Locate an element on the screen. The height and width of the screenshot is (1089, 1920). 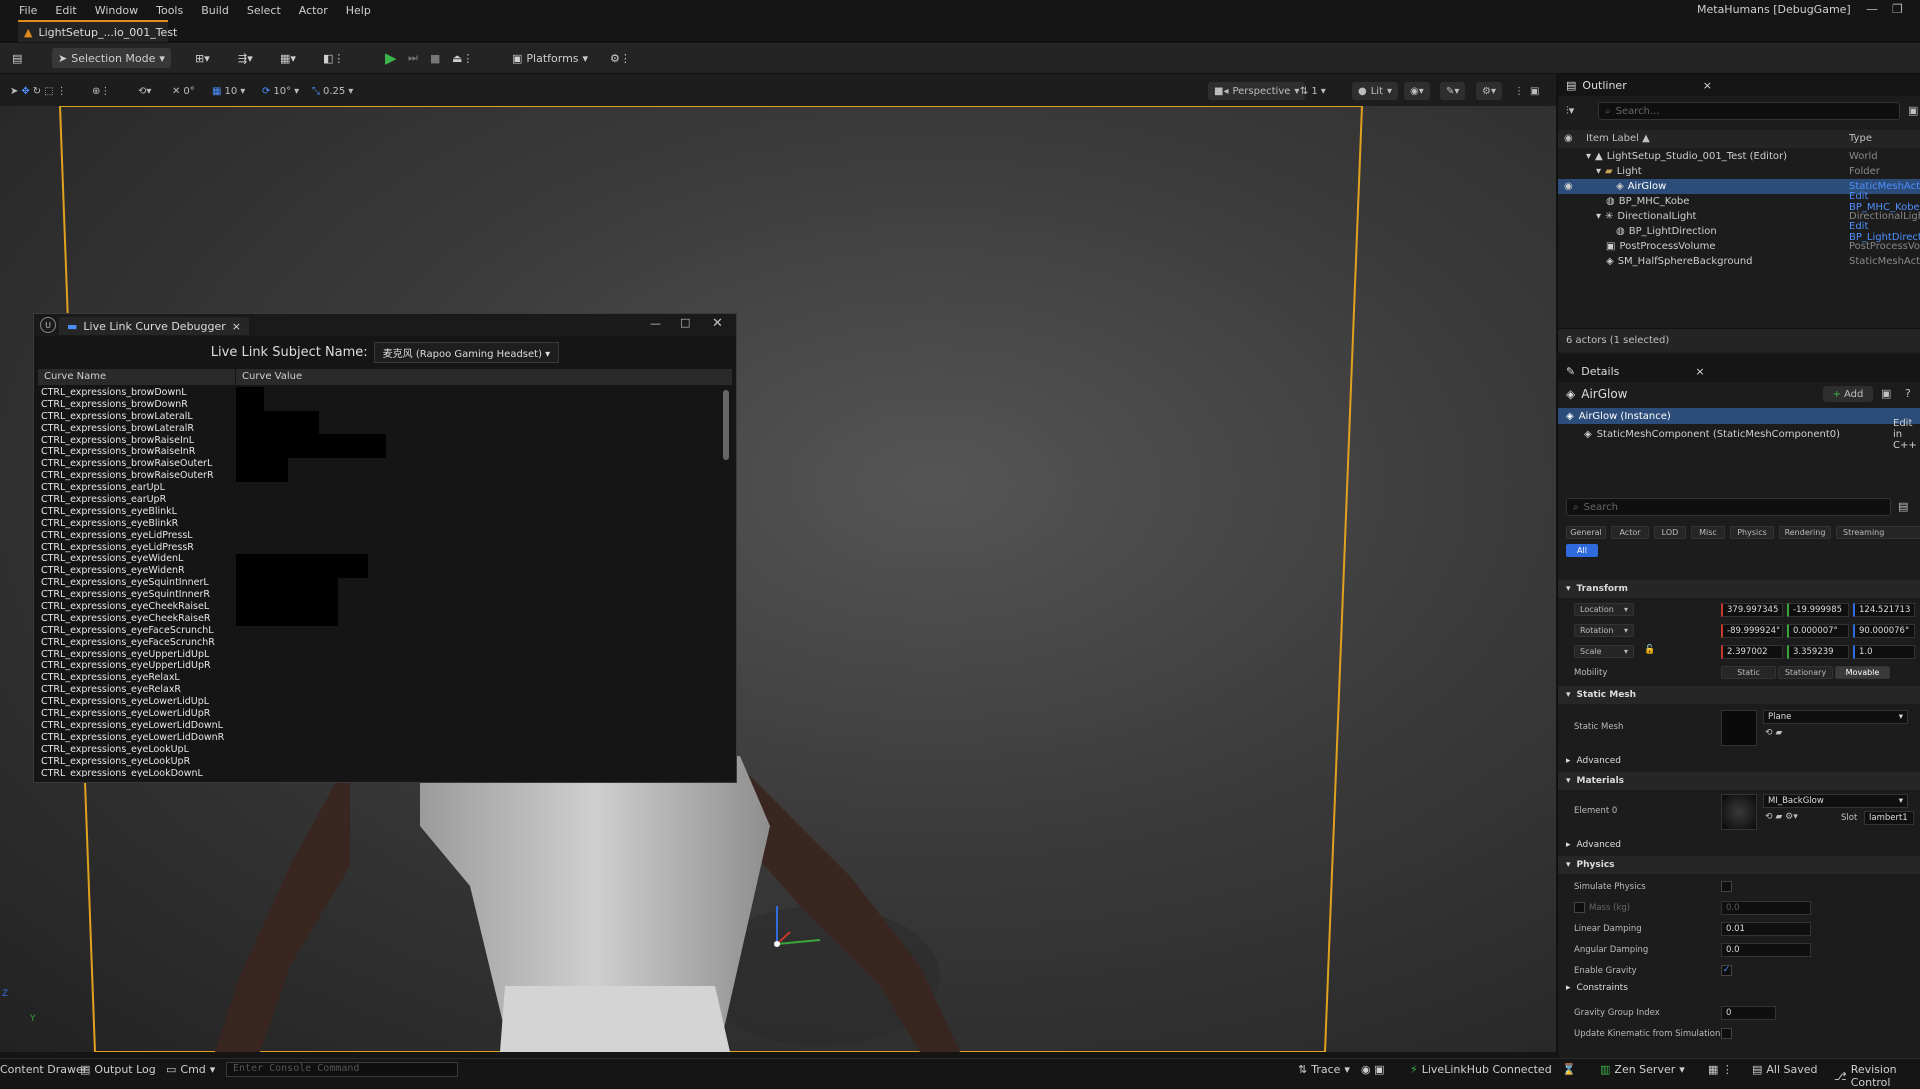
material-browse-icon: ⟲ ▰ ⚙▾ is located at coordinates (1781, 817).